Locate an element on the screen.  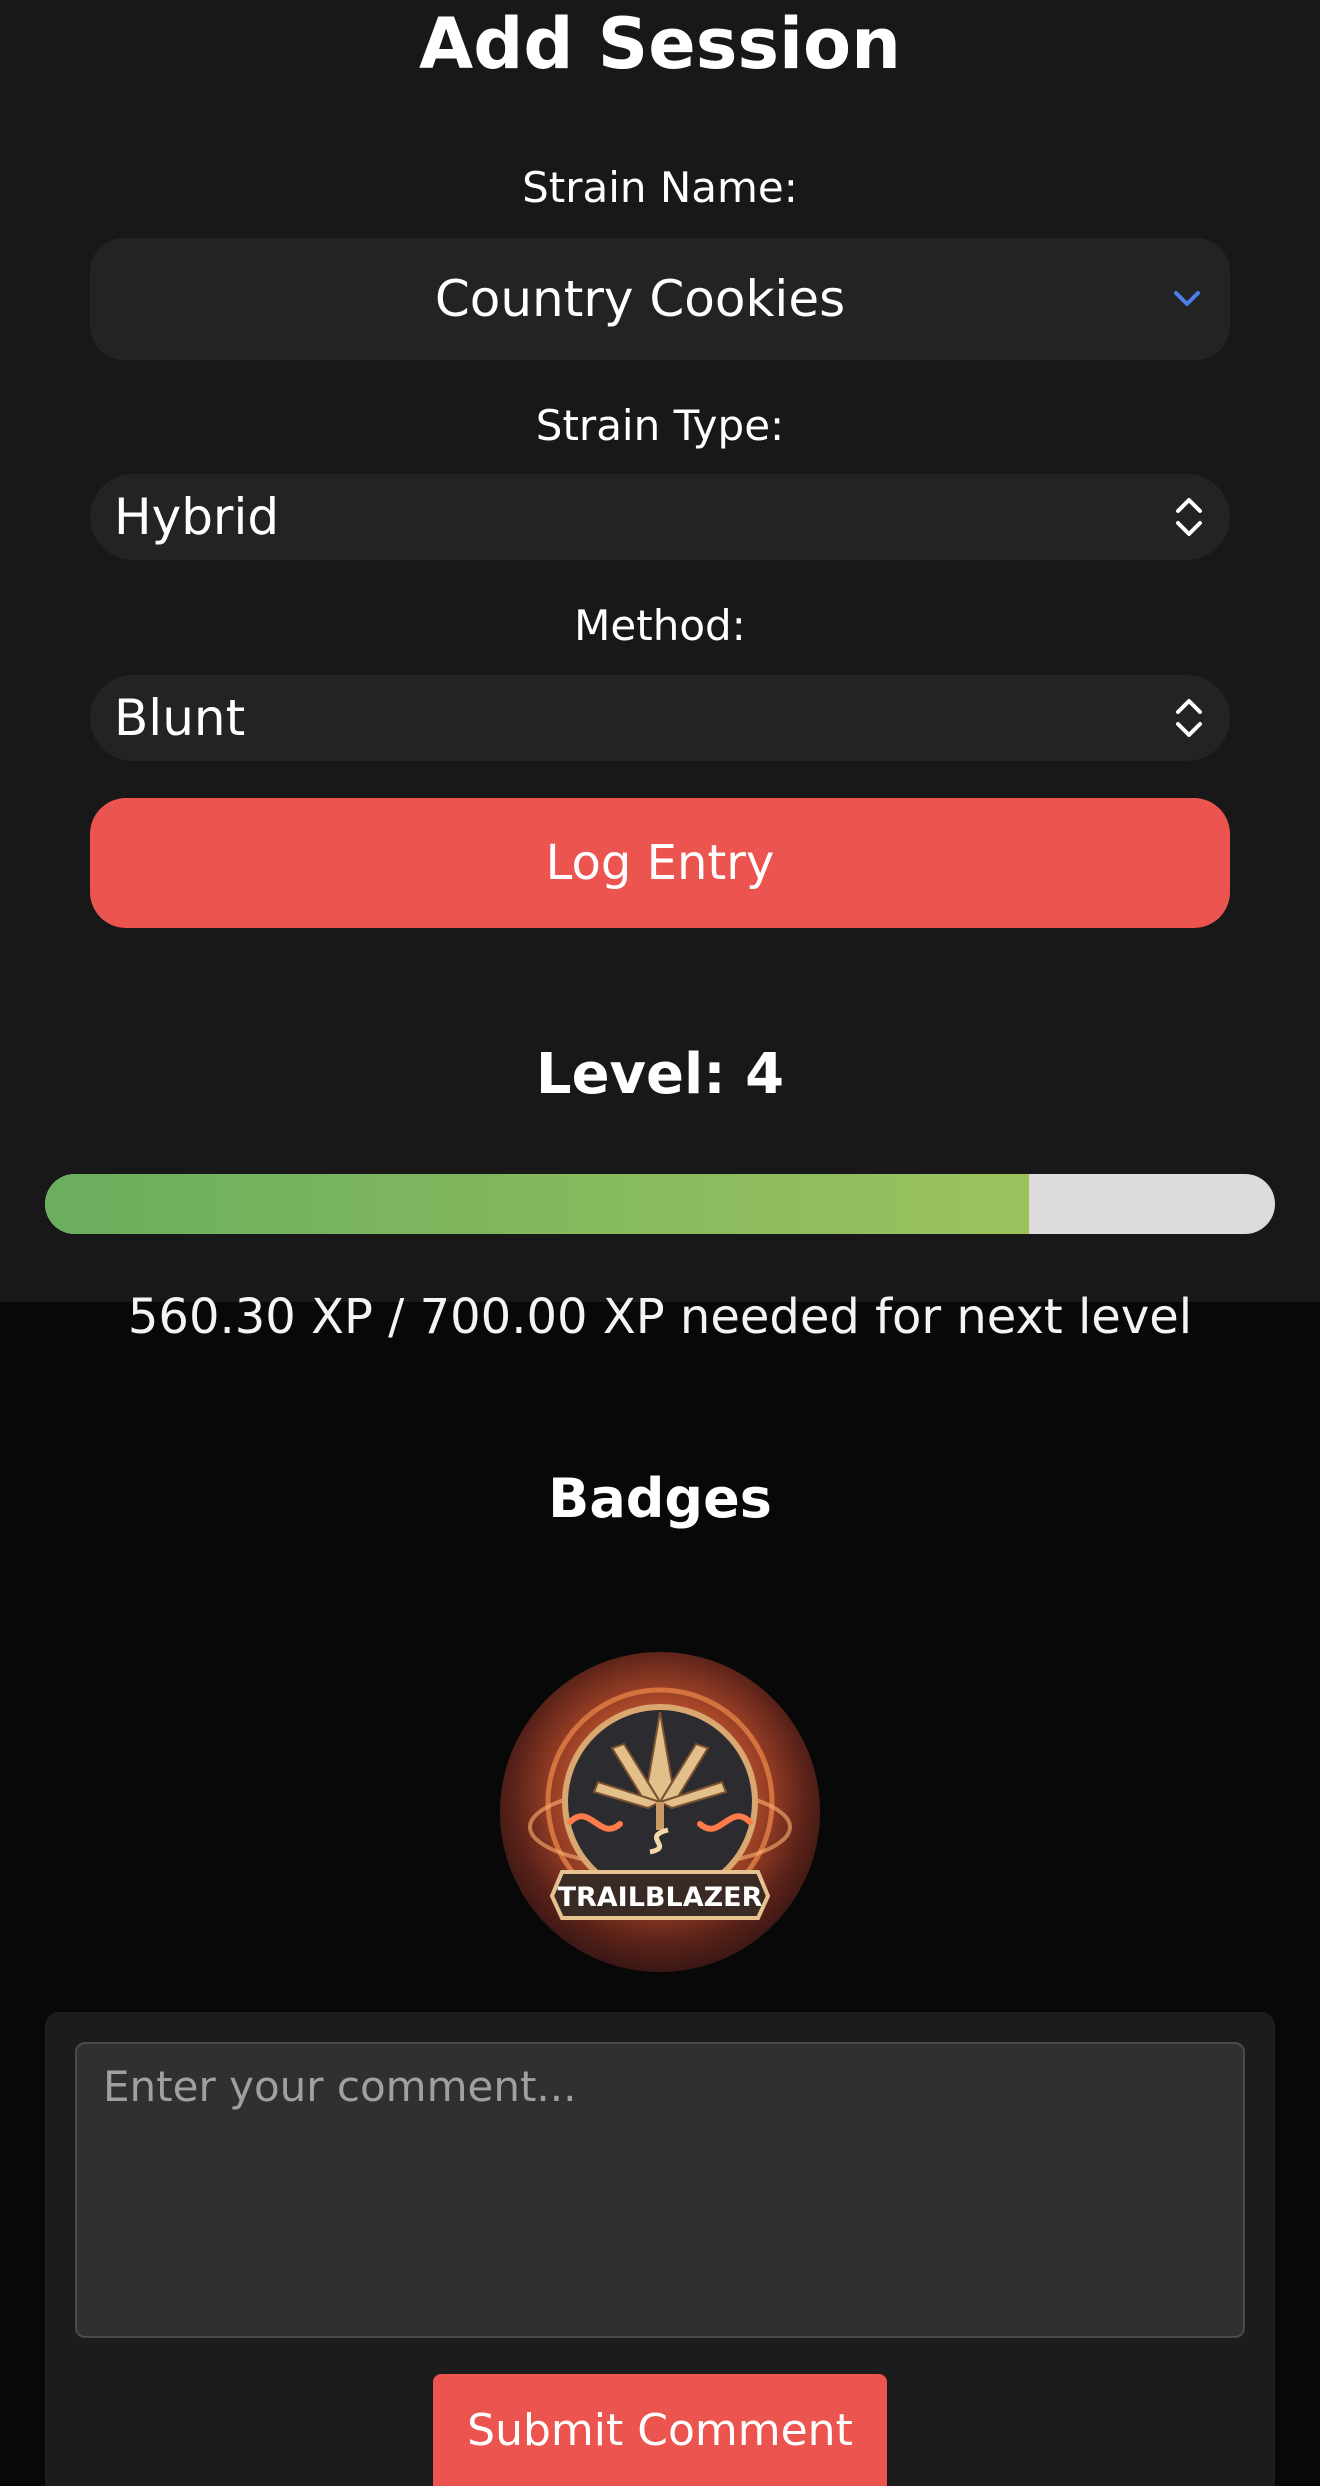
badge-name: TRAILBLAZER is located at coordinates (660, 1897).